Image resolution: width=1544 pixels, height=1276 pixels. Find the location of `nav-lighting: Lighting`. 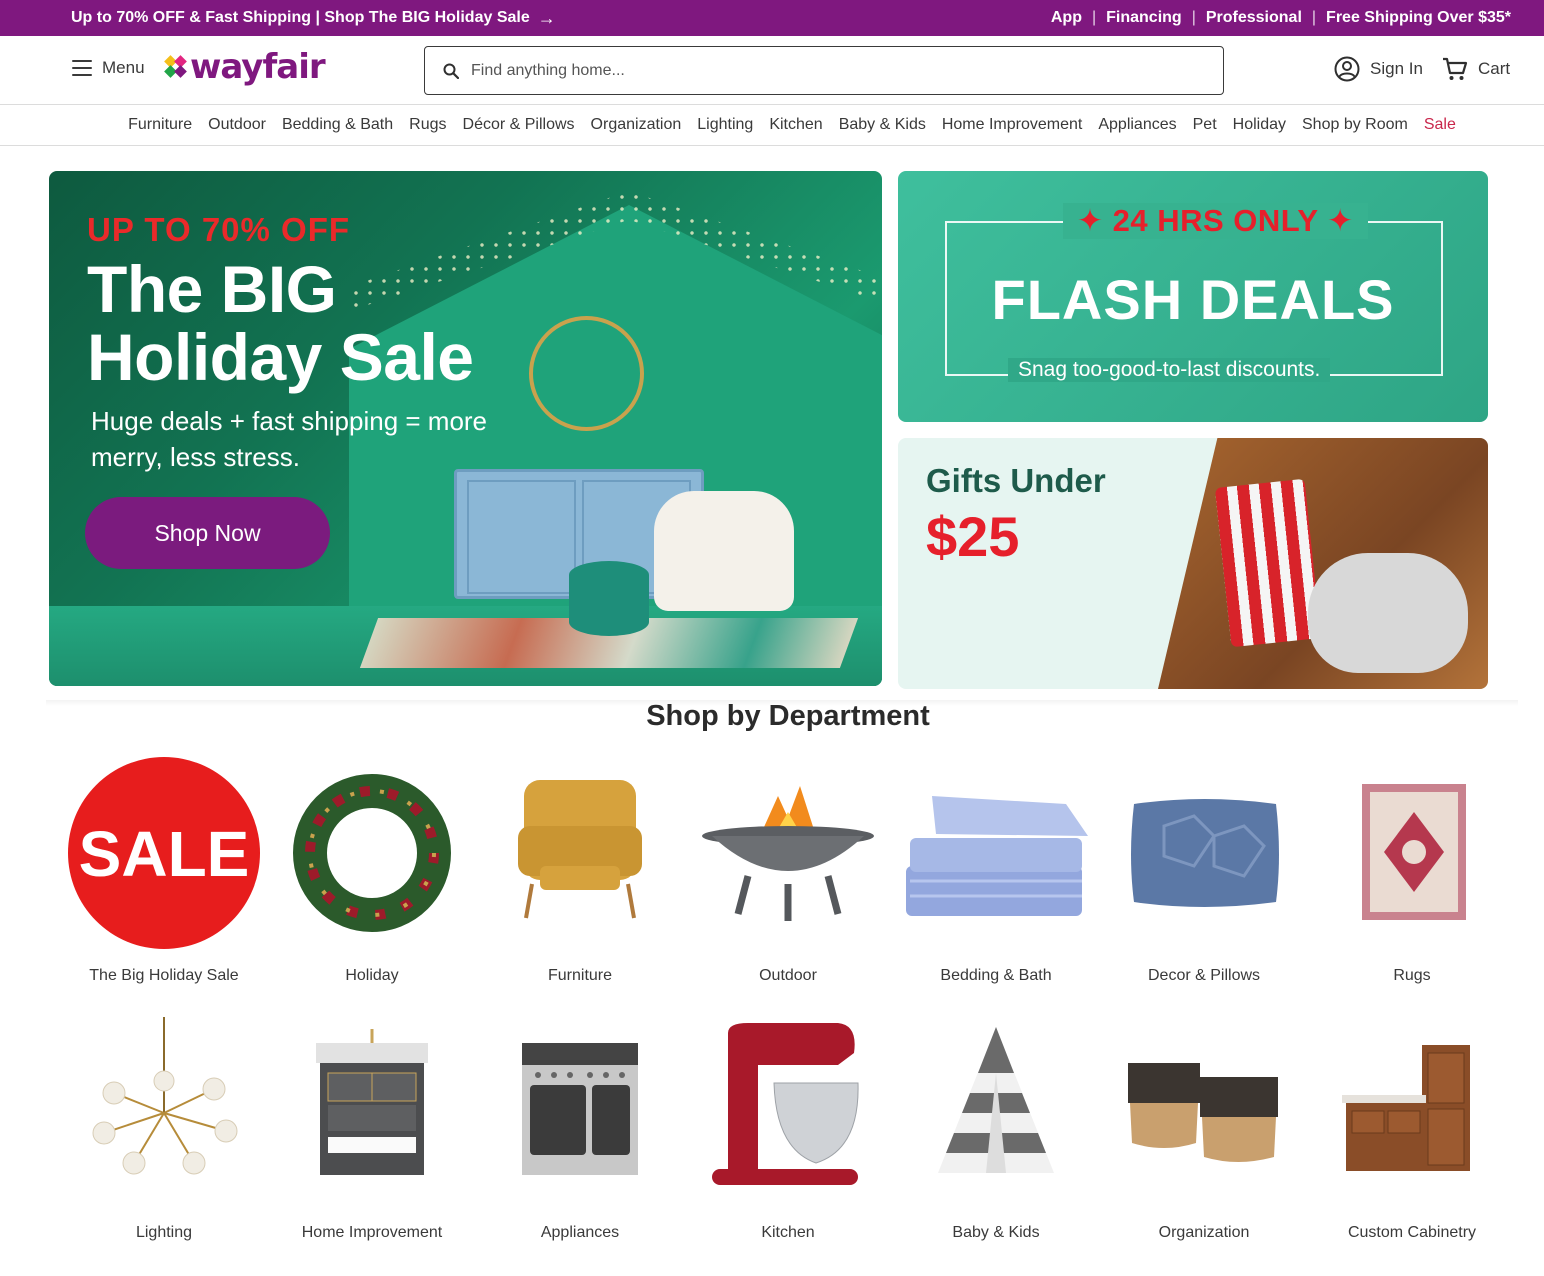

nav-lighting: Lighting is located at coordinates (725, 125).